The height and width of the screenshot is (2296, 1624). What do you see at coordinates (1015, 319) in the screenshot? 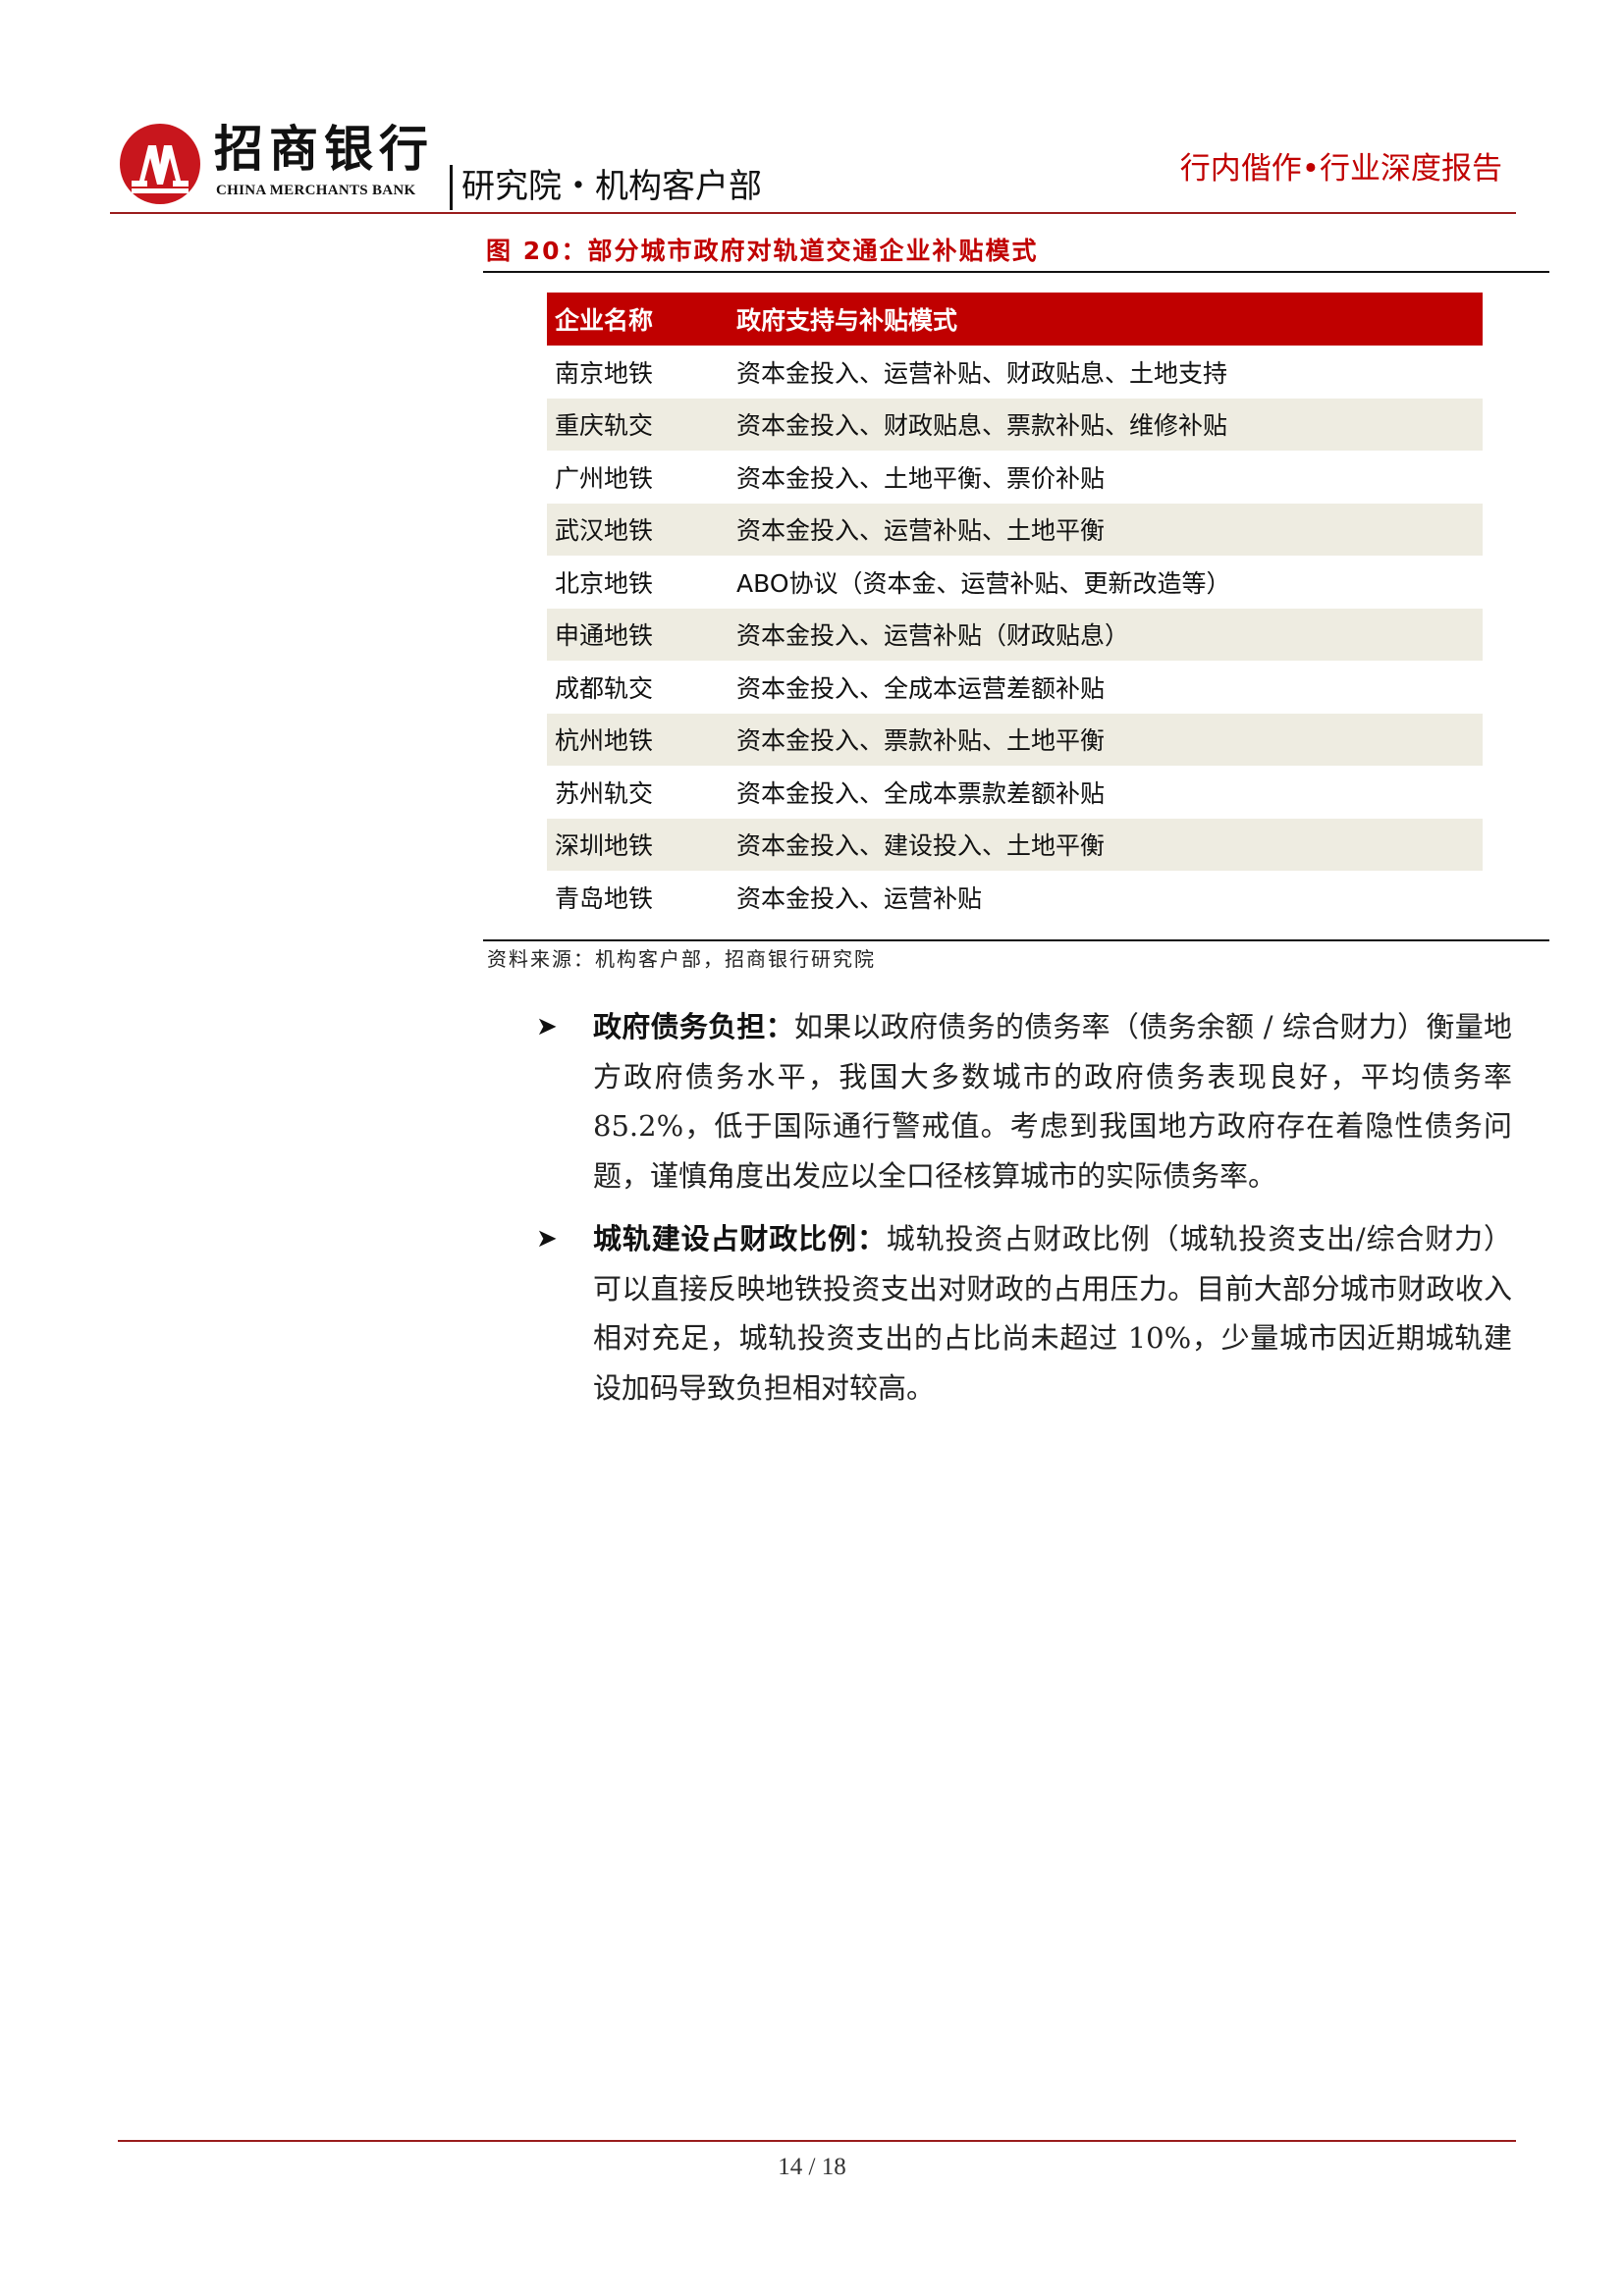
I see `table-header-row: 企业名称 政府支持与补贴模式` at bounding box center [1015, 319].